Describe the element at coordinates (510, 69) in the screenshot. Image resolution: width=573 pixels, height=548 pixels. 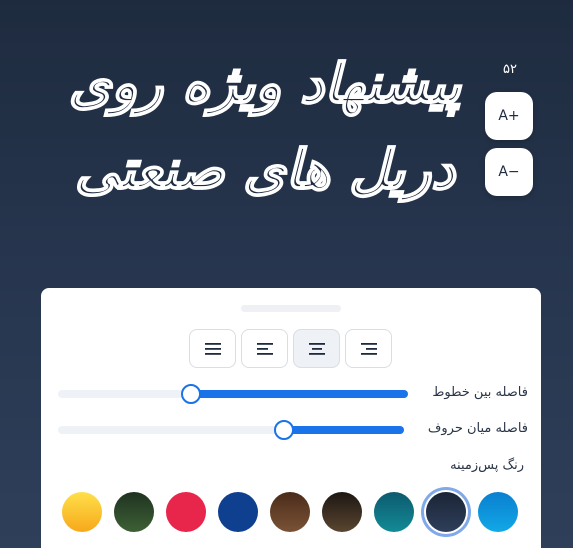
I see `font-size-value: ۵۲` at that location.